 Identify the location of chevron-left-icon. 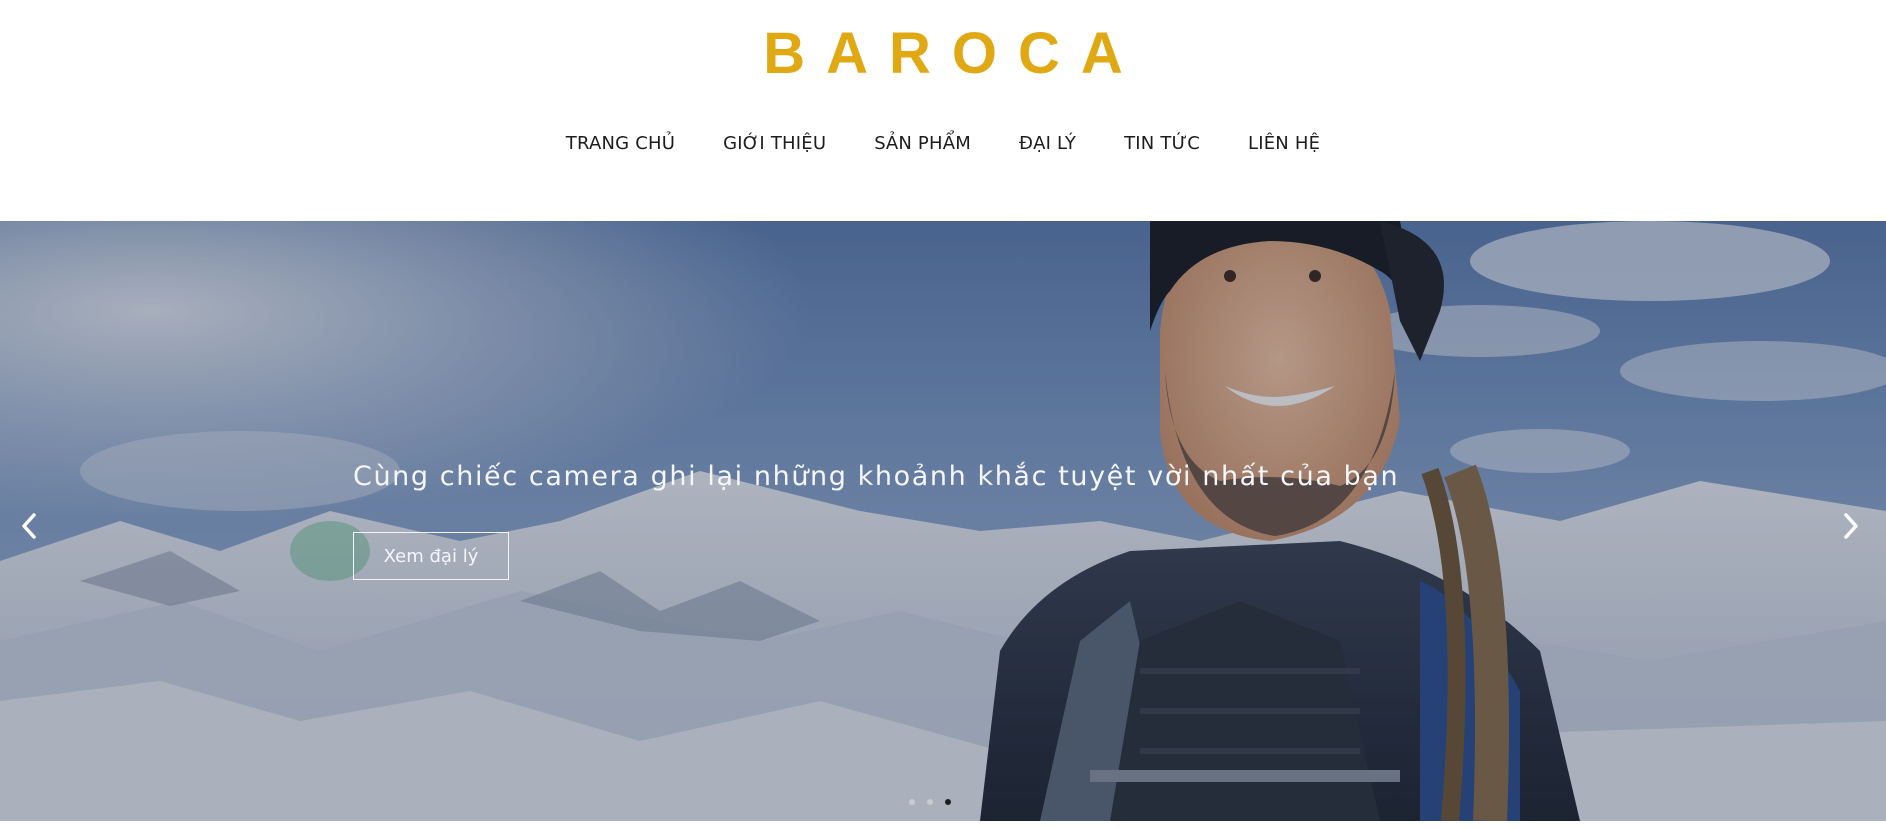
(29, 526).